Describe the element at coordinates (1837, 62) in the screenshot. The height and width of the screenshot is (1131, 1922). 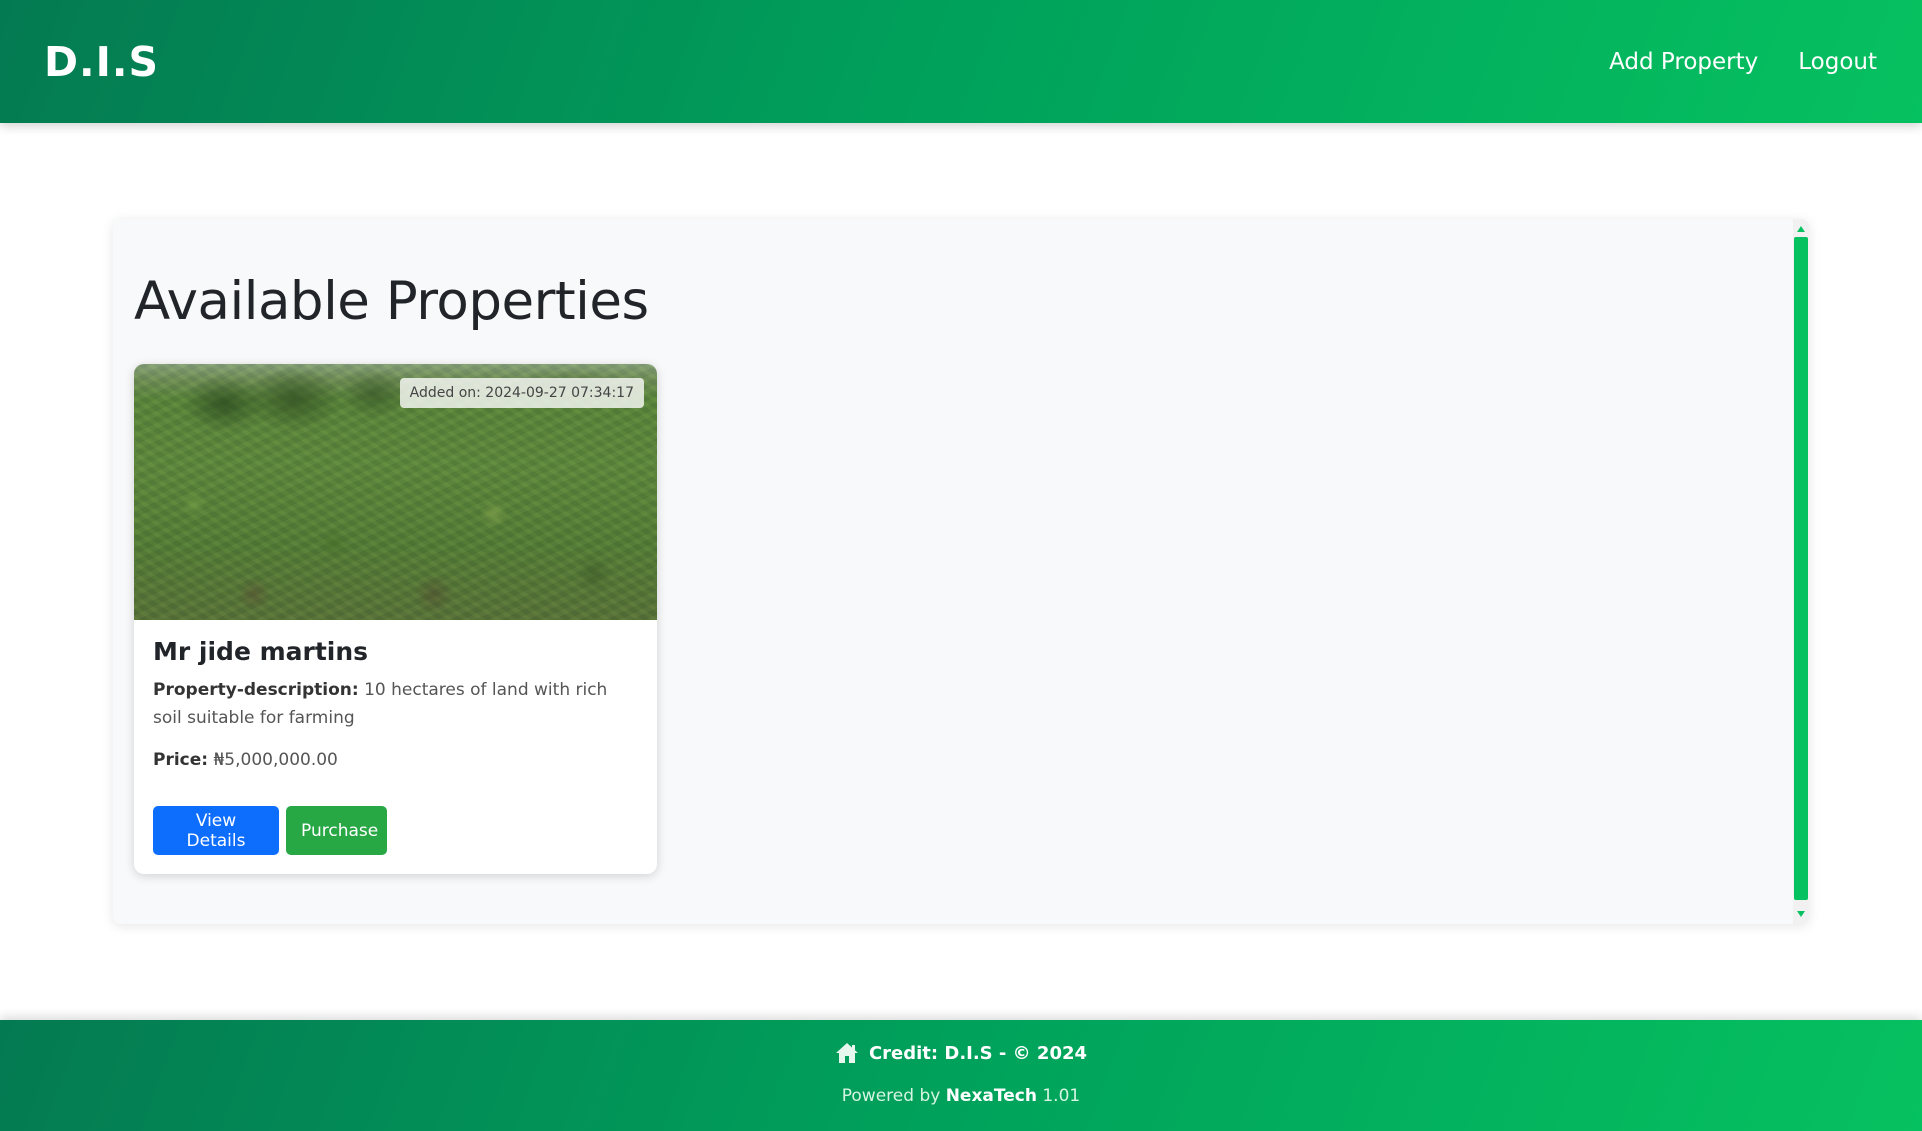
I see `nav-logout-link: Logout` at that location.